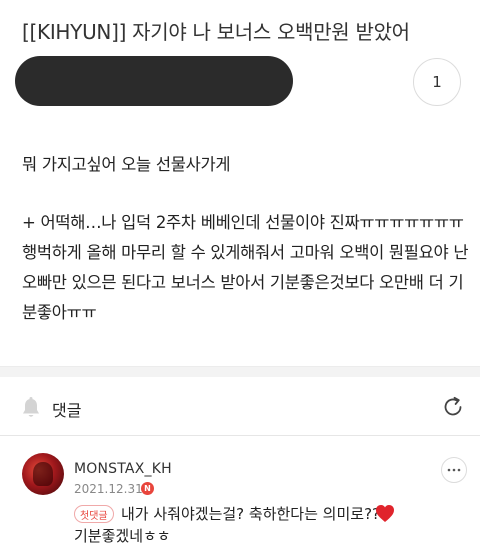 This screenshot has height=552, width=480. What do you see at coordinates (154, 81) in the screenshot?
I see `redacted-author-bar` at bounding box center [154, 81].